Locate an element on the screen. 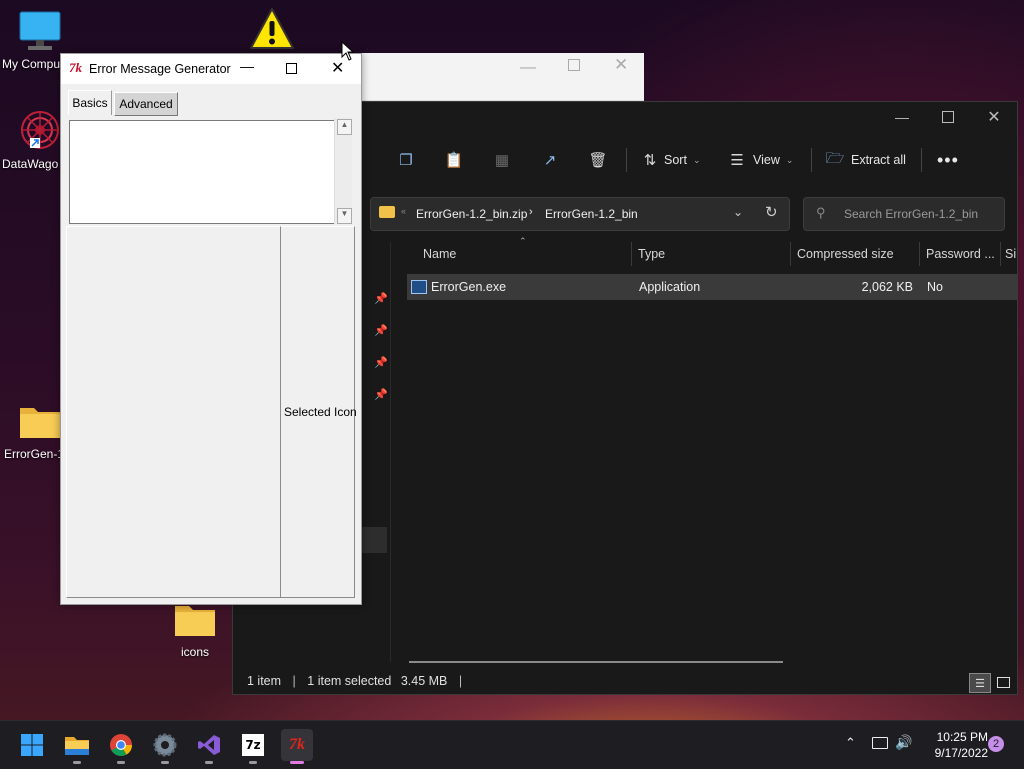 The width and height of the screenshot is (1024, 769). sort-button: ⇅ Sort ⌄ is located at coordinates (670, 160).